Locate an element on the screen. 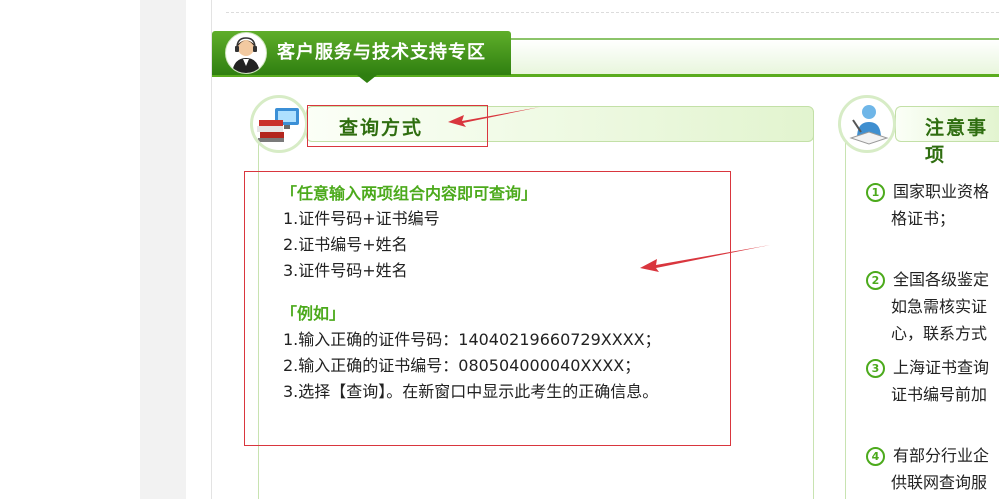  note-item-3: 3 上海证书查询 is located at coordinates (927, 366).